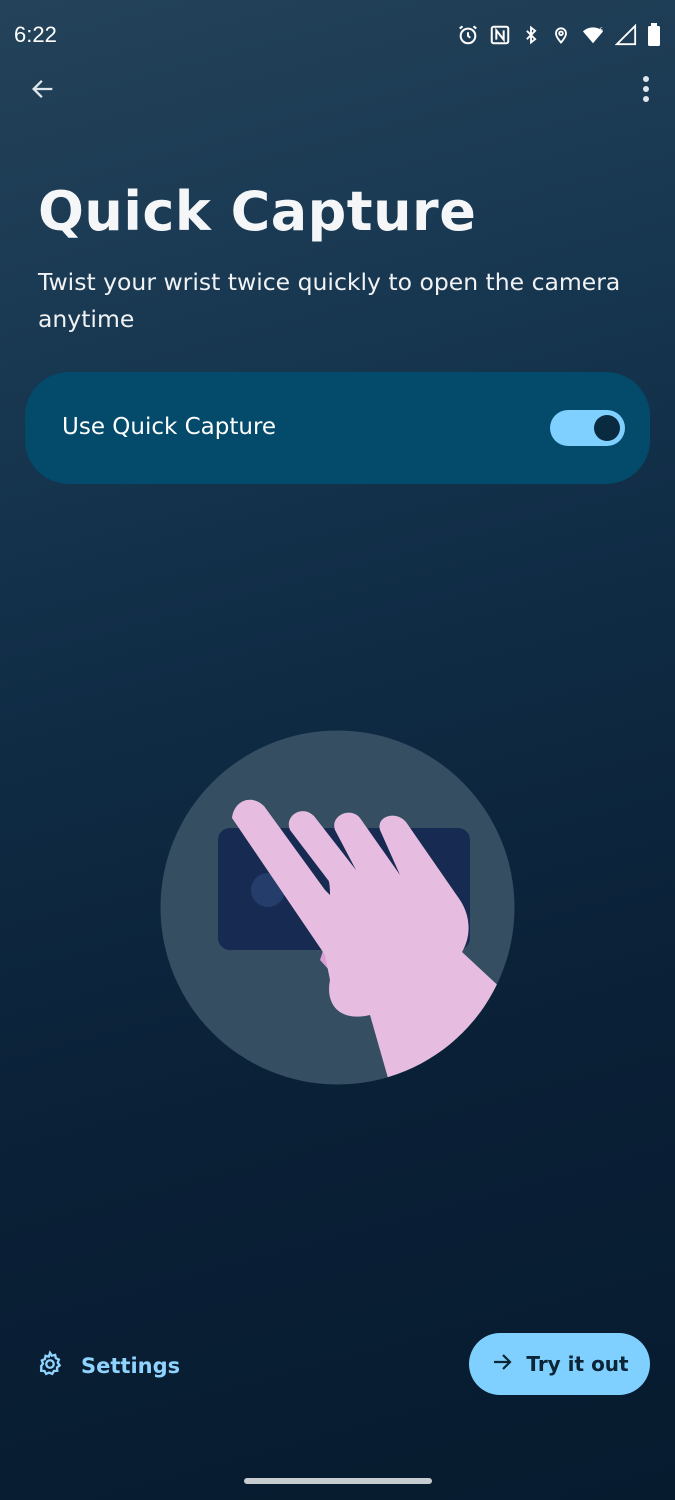 This screenshot has width=675, height=1500. What do you see at coordinates (131, 1366) in the screenshot?
I see `settings-label: Settings` at bounding box center [131, 1366].